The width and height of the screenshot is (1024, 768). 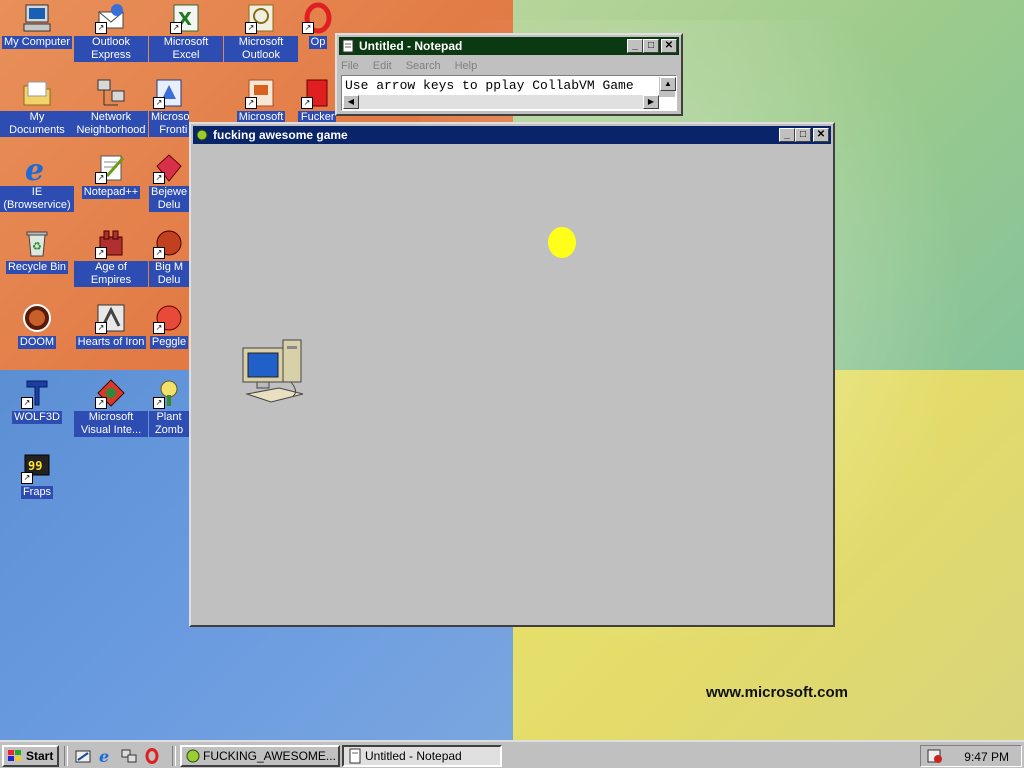 What do you see at coordinates (186, 18) in the screenshot?
I see `excel-icon: X ↗` at bounding box center [186, 18].